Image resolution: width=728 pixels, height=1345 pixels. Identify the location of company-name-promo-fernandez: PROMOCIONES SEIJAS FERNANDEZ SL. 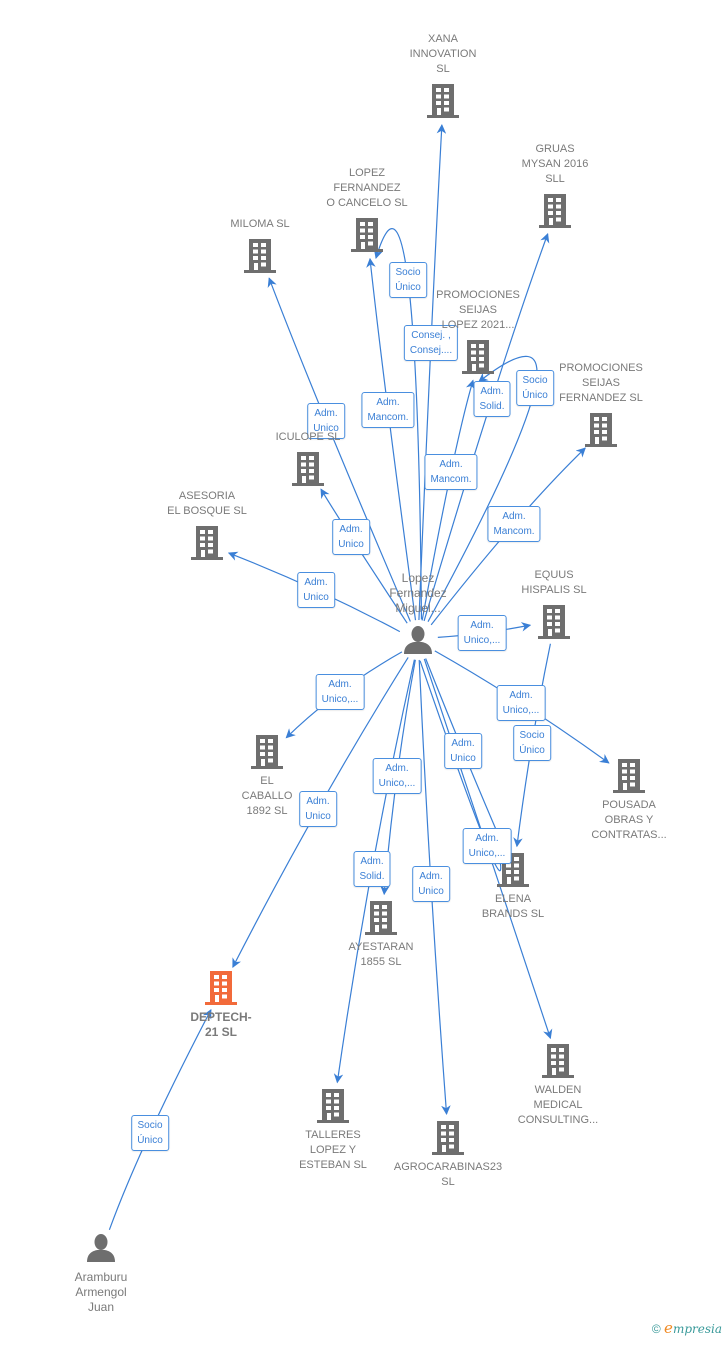
(601, 383).